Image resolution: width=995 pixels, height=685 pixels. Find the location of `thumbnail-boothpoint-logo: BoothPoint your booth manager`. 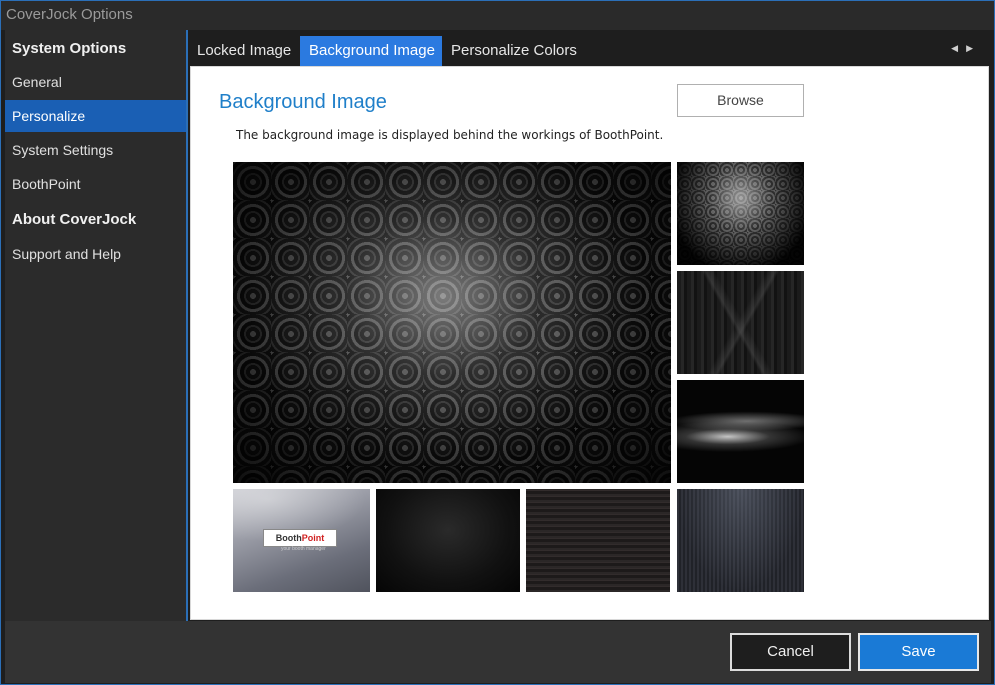

thumbnail-boothpoint-logo: BoothPoint your booth manager is located at coordinates (301, 540).